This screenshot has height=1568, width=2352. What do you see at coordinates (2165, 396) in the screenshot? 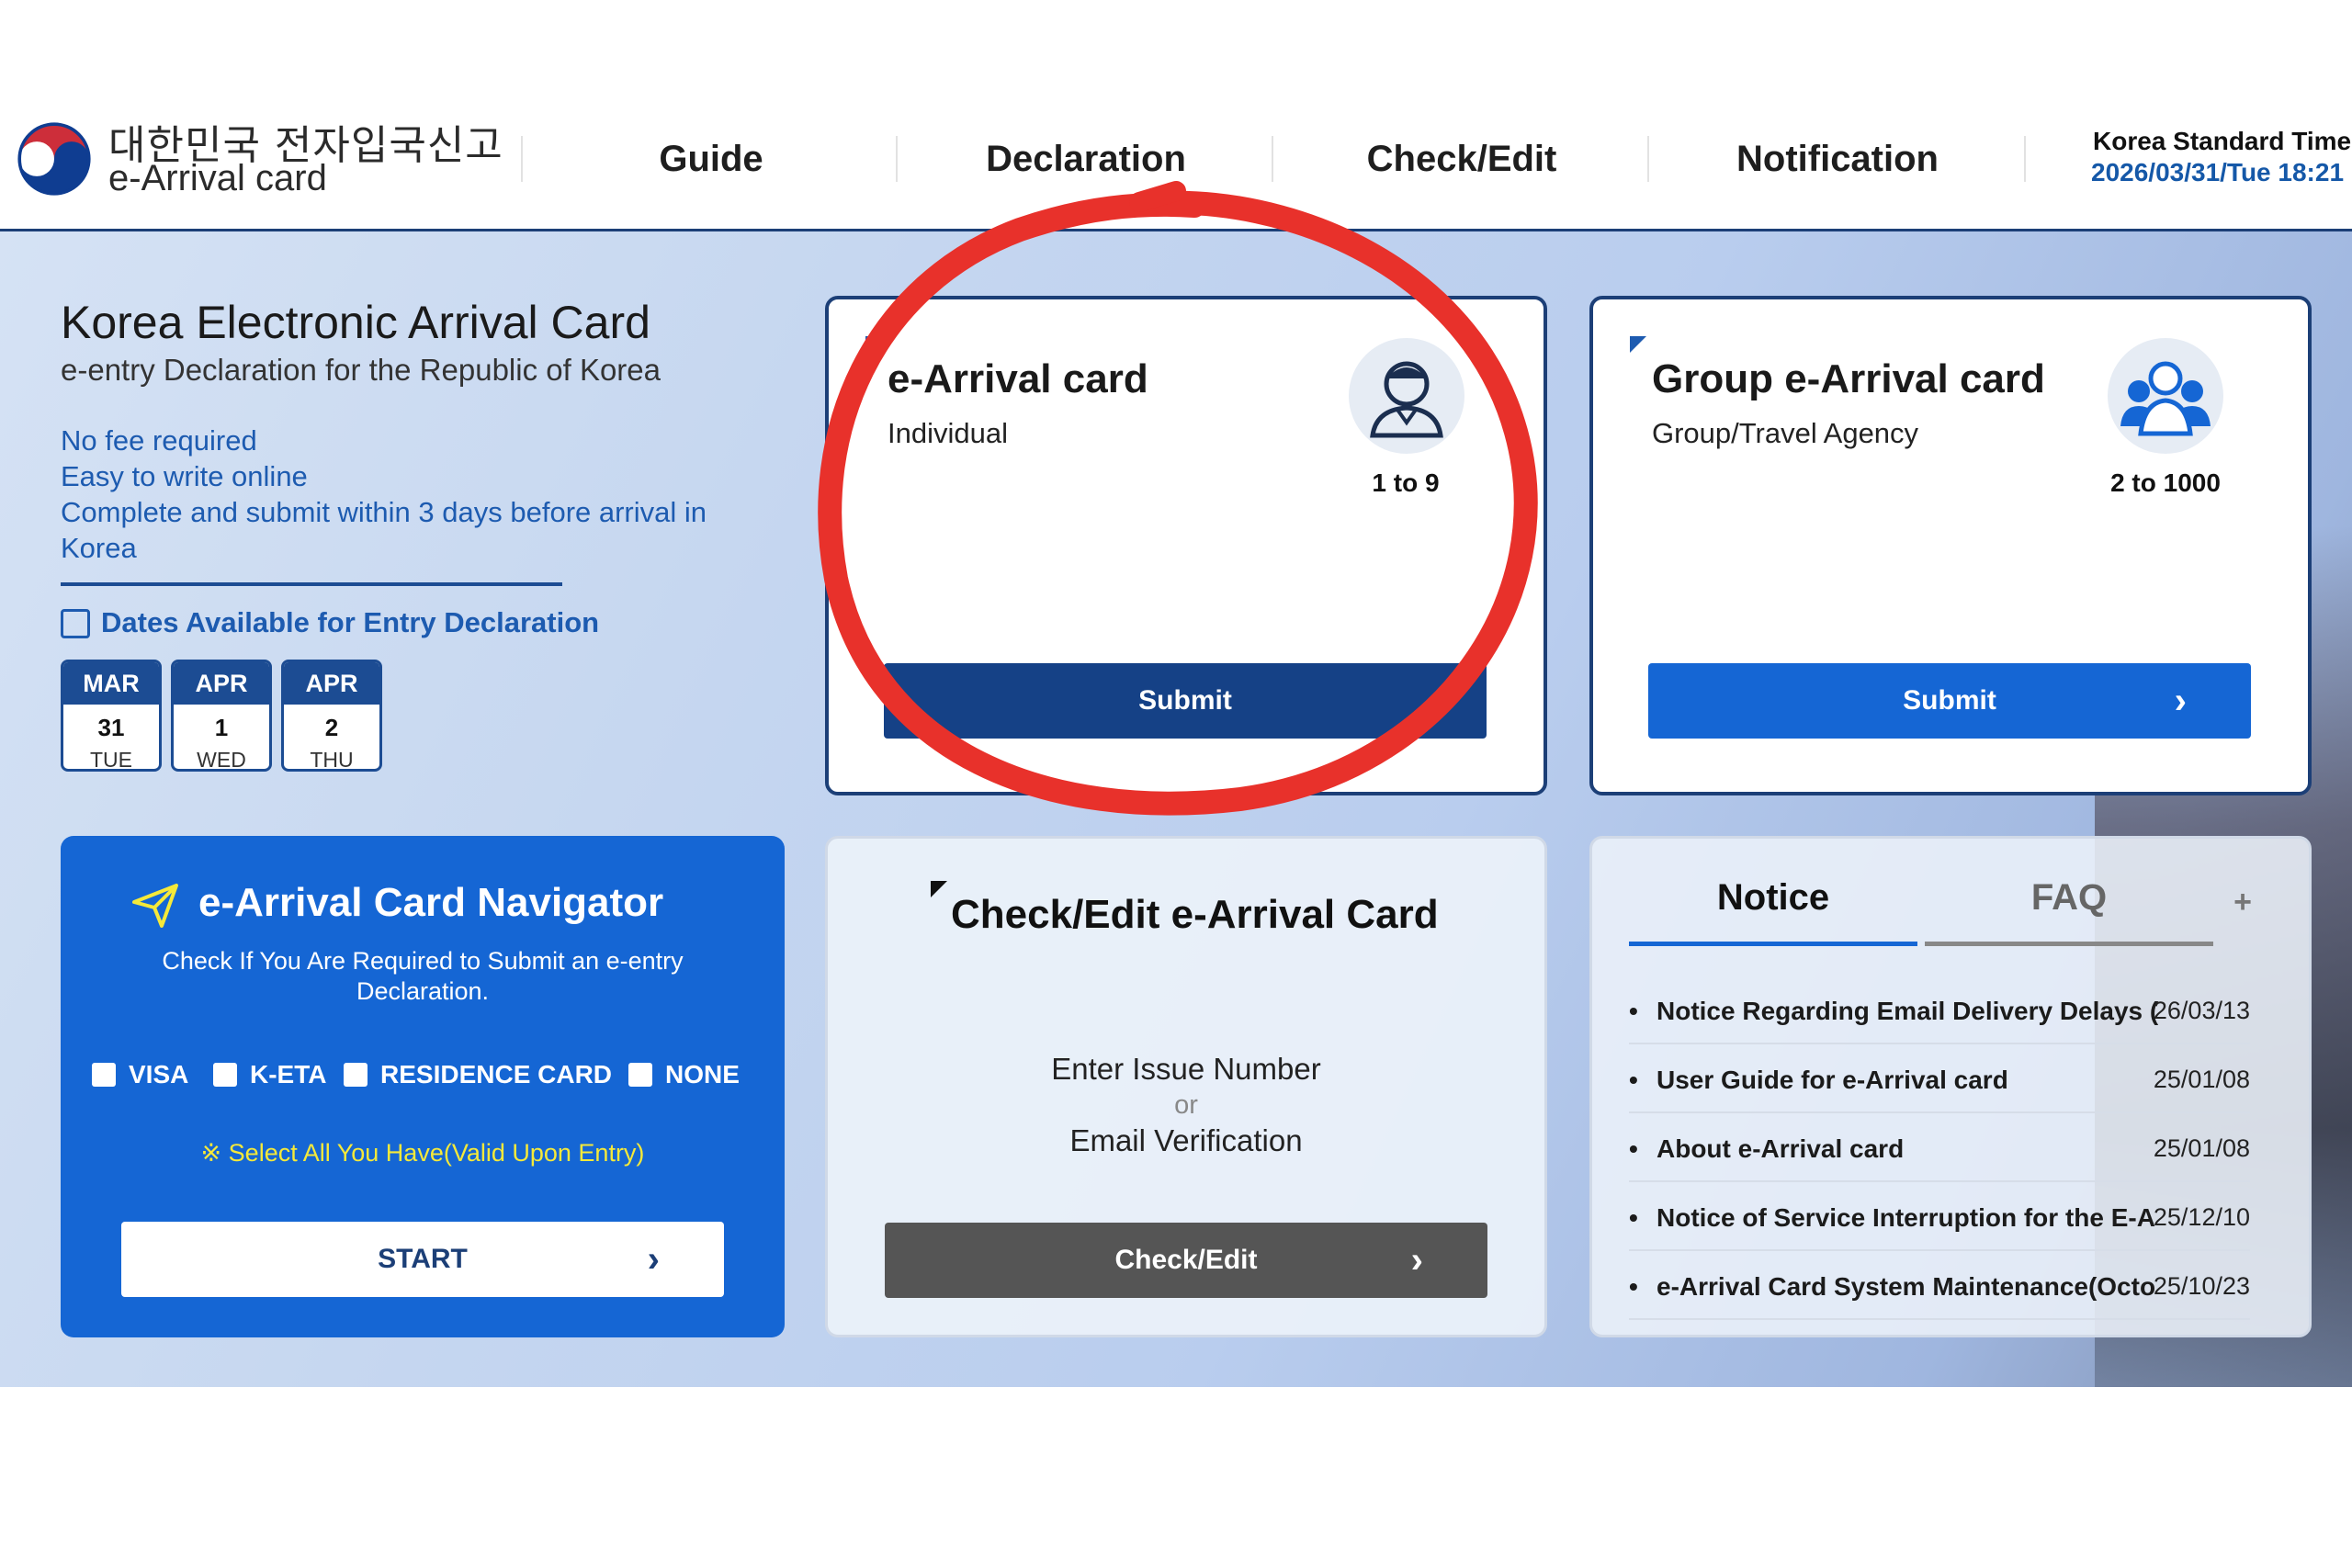
I see `group-people-icon` at bounding box center [2165, 396].